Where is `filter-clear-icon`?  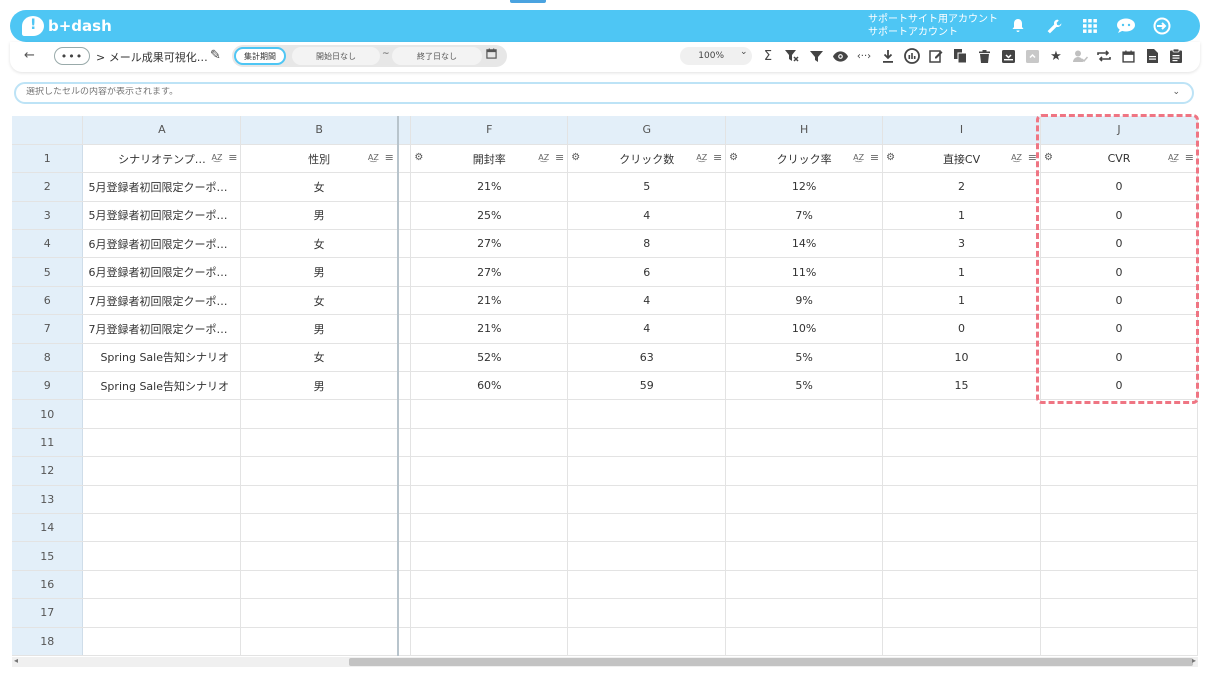
filter-clear-icon is located at coordinates (792, 56).